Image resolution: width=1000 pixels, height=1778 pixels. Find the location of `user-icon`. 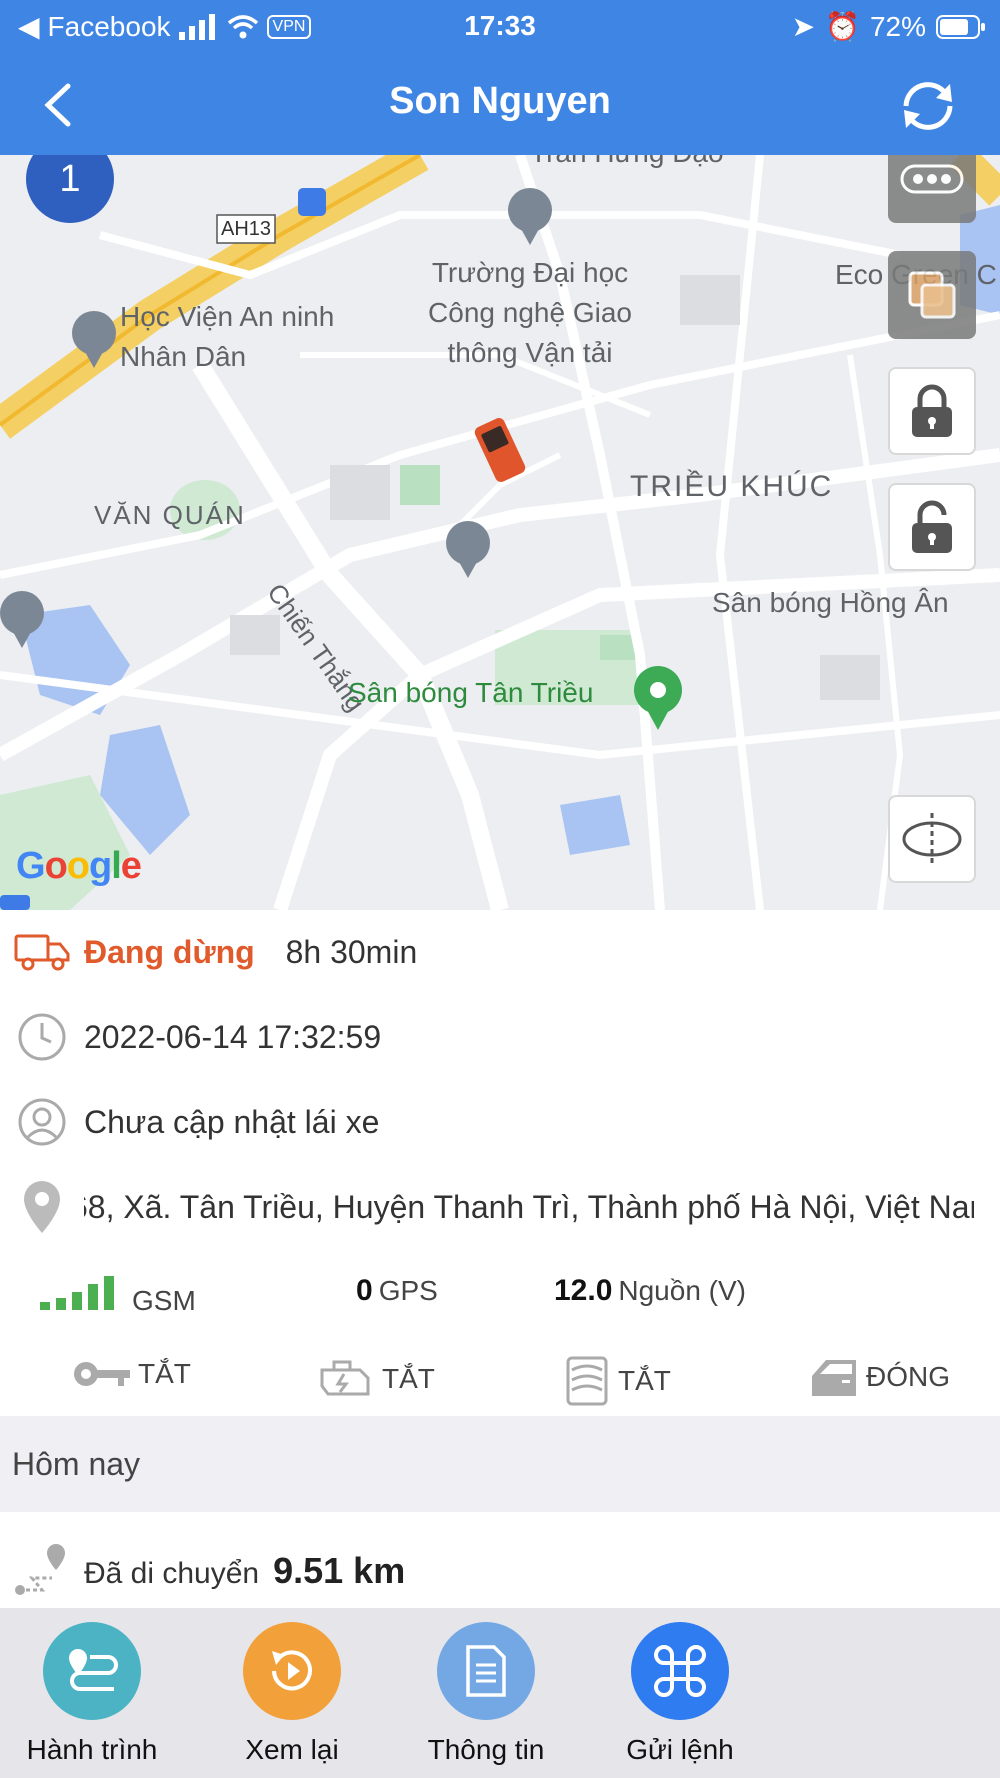

user-icon is located at coordinates (42, 1122).